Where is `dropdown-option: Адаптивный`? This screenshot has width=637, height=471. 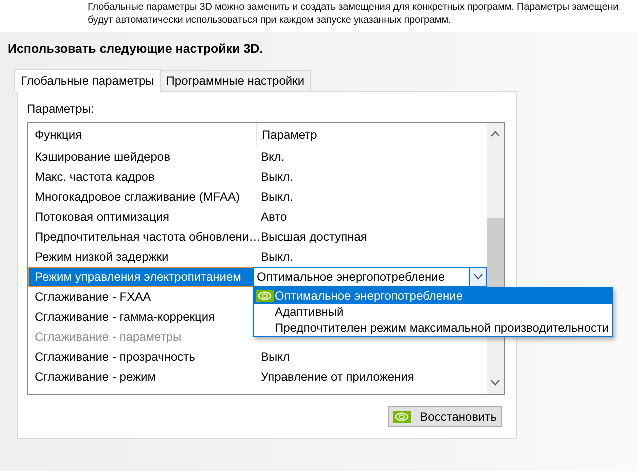
dropdown-option: Адаптивный is located at coordinates (433, 312).